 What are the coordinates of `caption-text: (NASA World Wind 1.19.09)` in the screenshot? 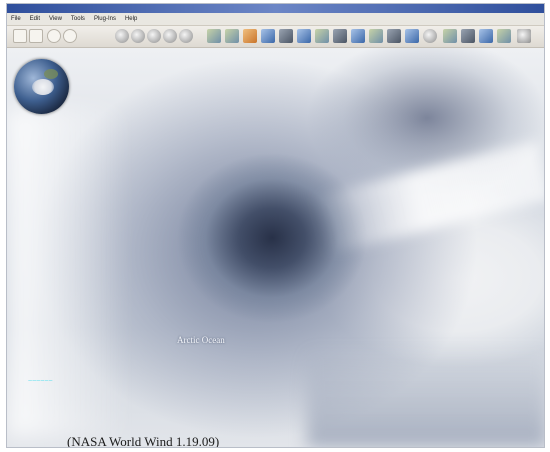 It's located at (143, 440).